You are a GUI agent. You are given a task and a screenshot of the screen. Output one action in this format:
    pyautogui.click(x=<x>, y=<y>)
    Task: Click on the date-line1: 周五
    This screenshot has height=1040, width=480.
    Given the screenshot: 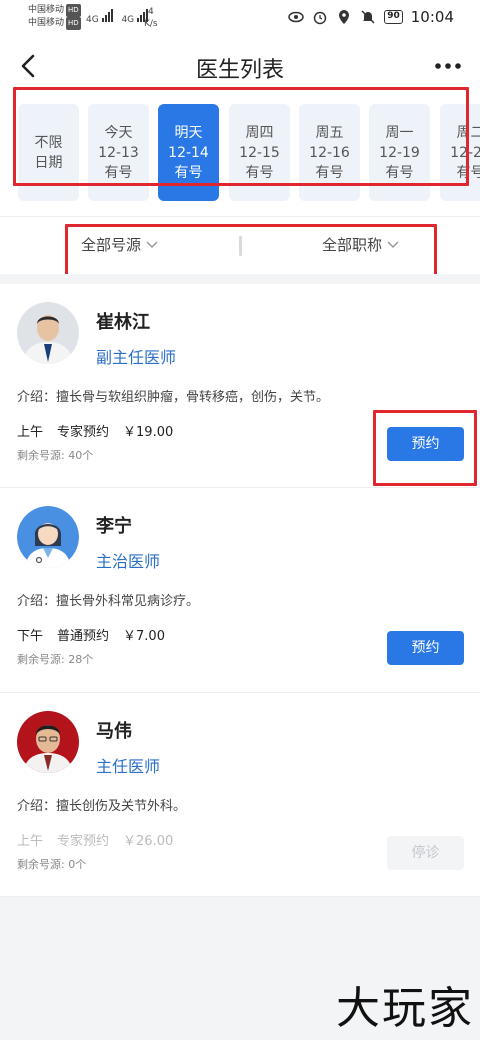 What is the action you would take?
    pyautogui.click(x=329, y=132)
    